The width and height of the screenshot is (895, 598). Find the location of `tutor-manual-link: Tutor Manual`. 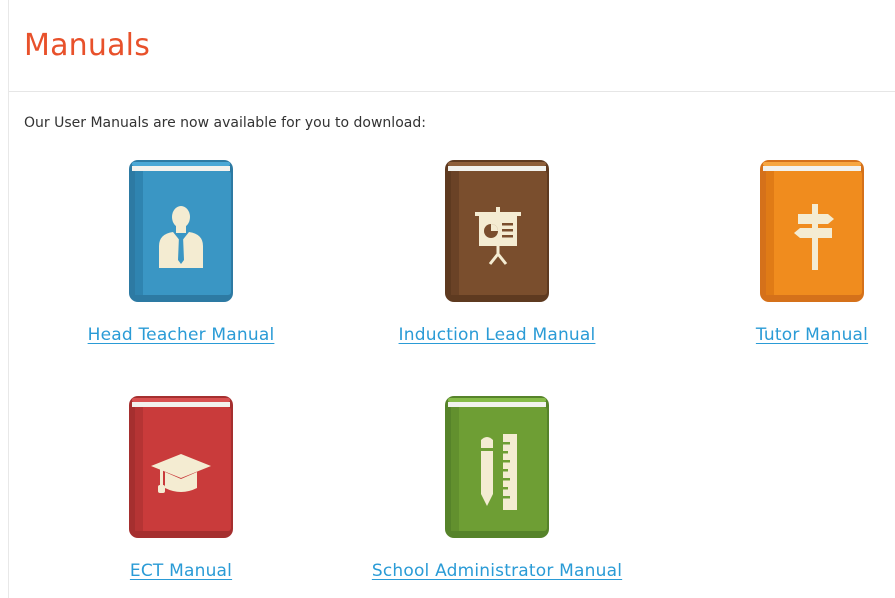

tutor-manual-link: Tutor Manual is located at coordinates (812, 335).